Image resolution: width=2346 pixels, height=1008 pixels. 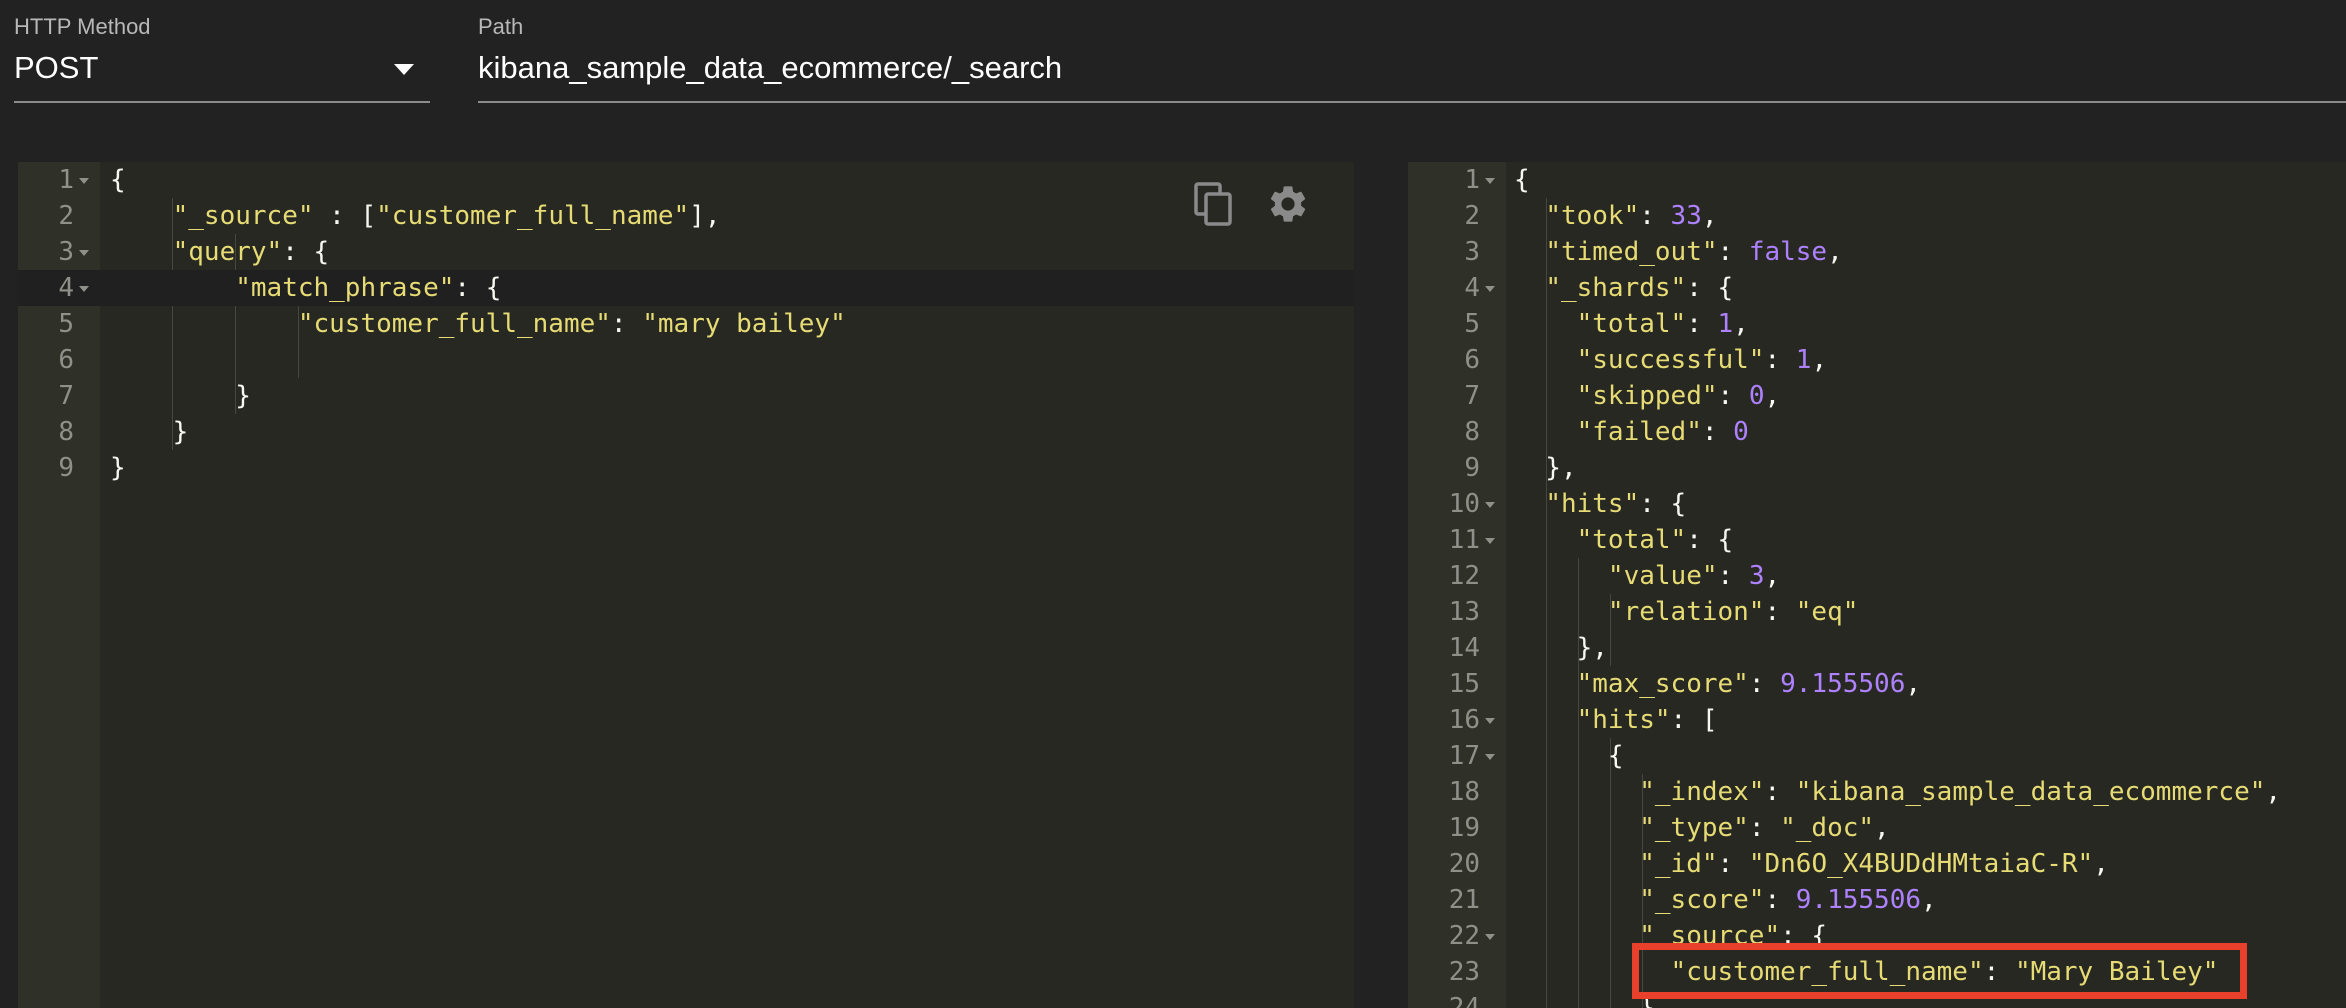 I want to click on code-line: 6, so click(x=686, y=360).